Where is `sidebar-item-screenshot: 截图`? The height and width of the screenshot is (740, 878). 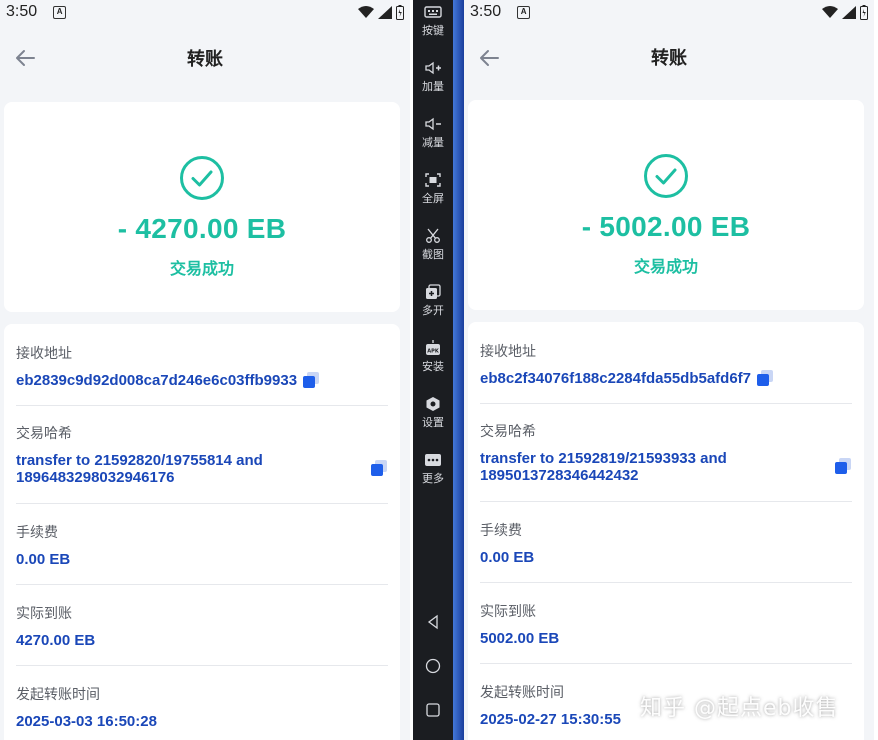
sidebar-item-screenshot: 截图 is located at coordinates (433, 245).